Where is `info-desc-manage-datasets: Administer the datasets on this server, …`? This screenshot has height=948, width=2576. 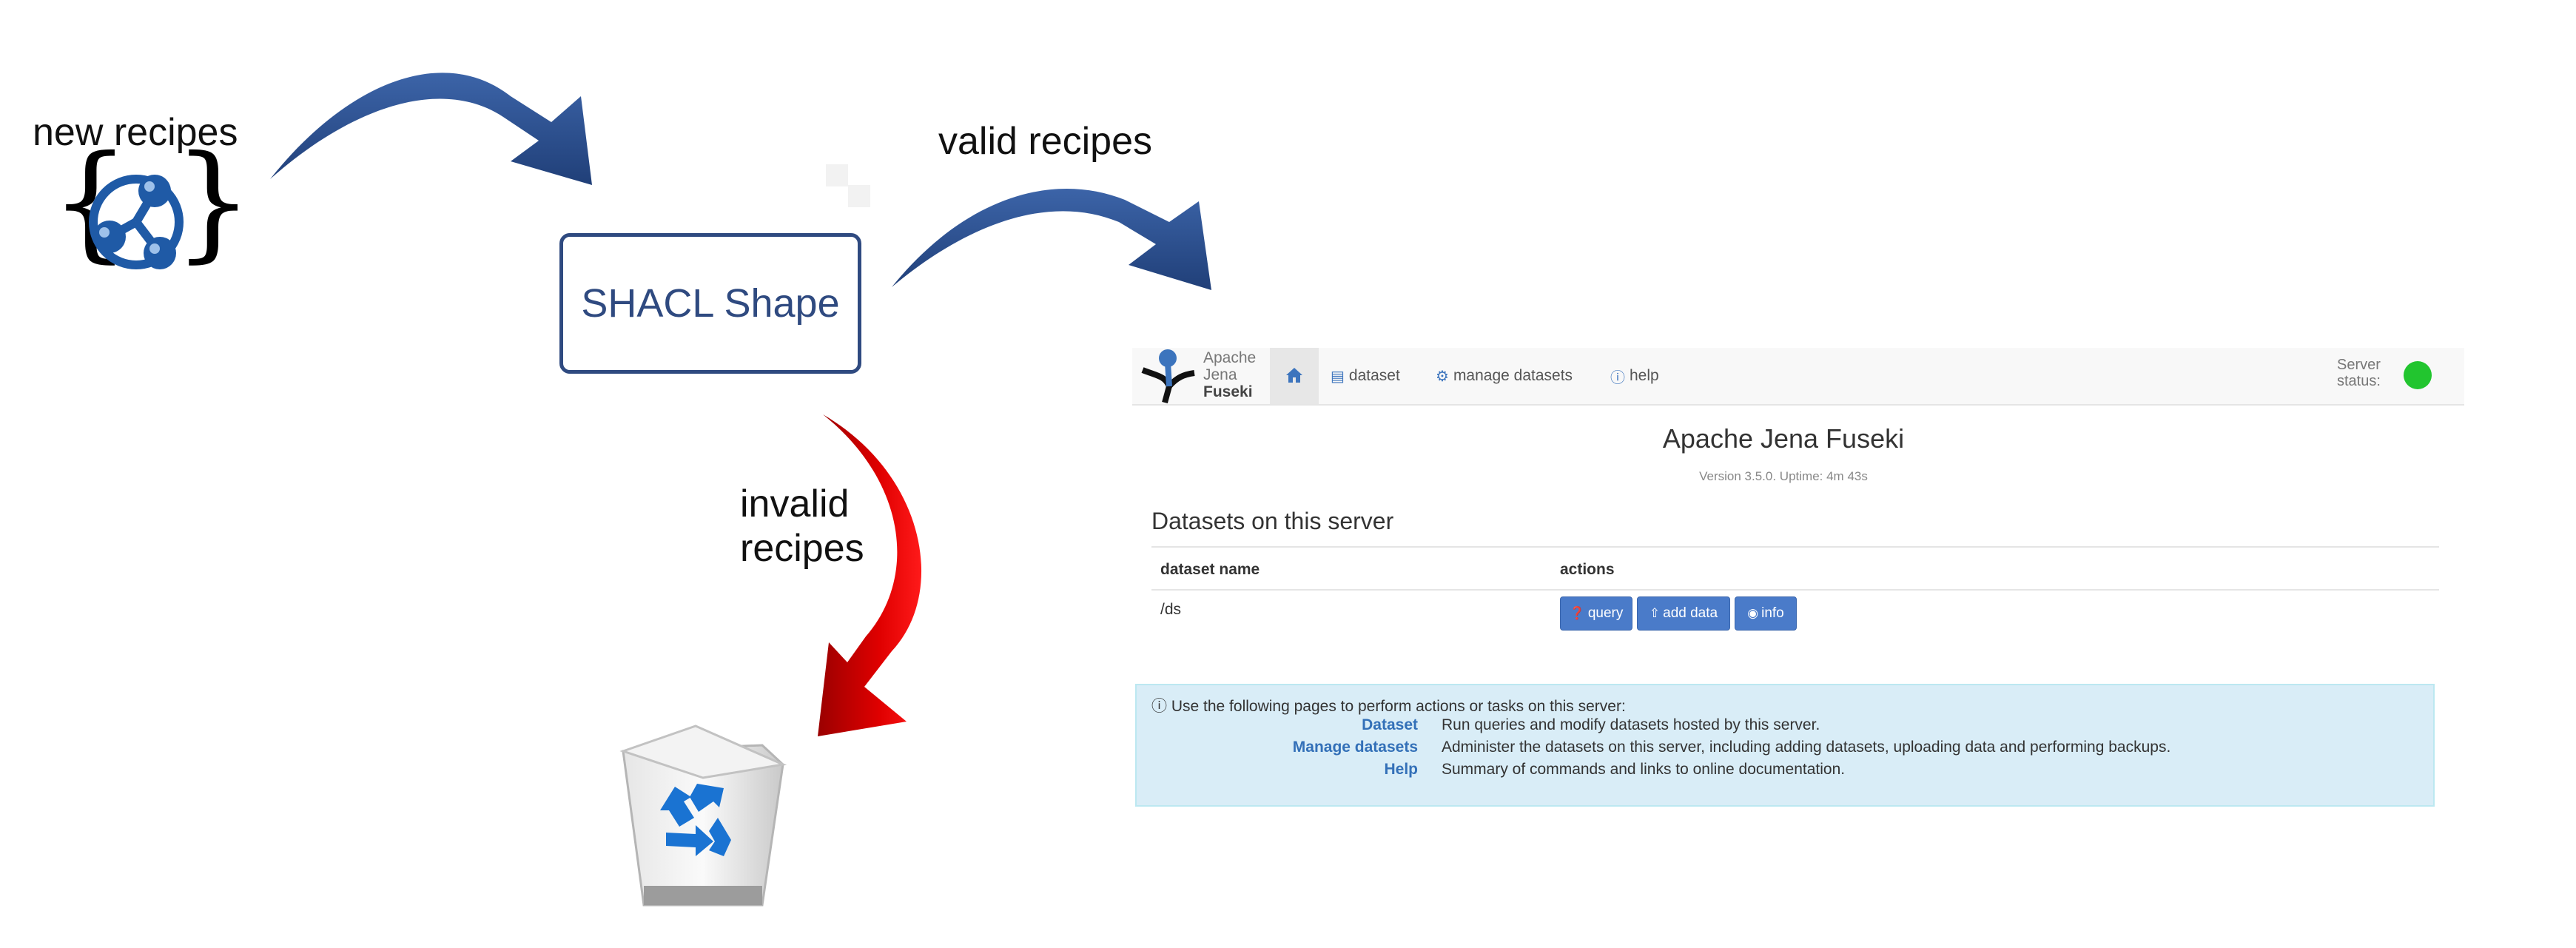
info-desc-manage-datasets: Administer the datasets on this server, … is located at coordinates (1806, 748).